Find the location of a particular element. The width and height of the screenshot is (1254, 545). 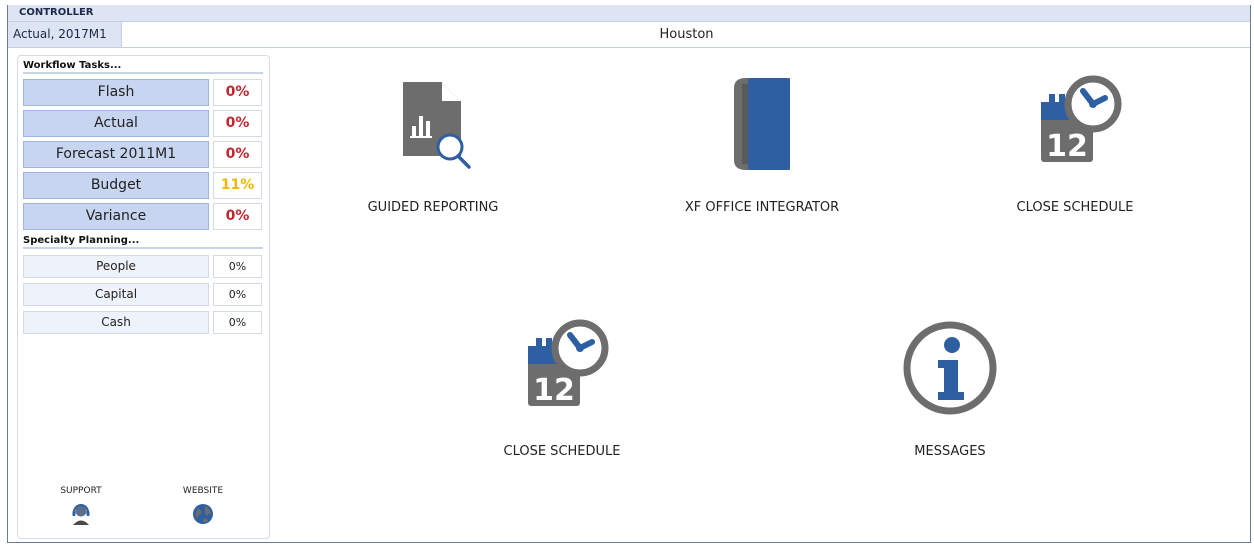

headset-icon is located at coordinates (81, 514).